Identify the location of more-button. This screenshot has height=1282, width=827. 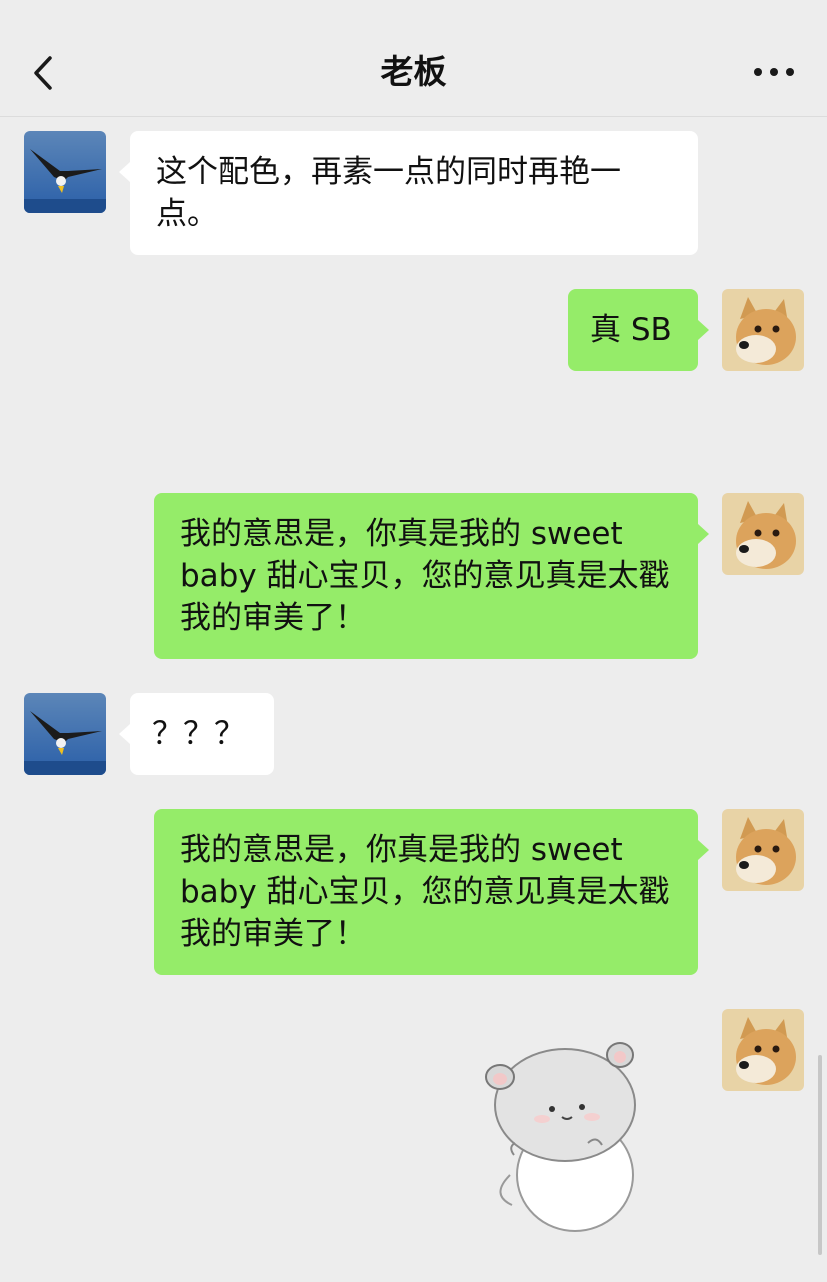
(774, 72).